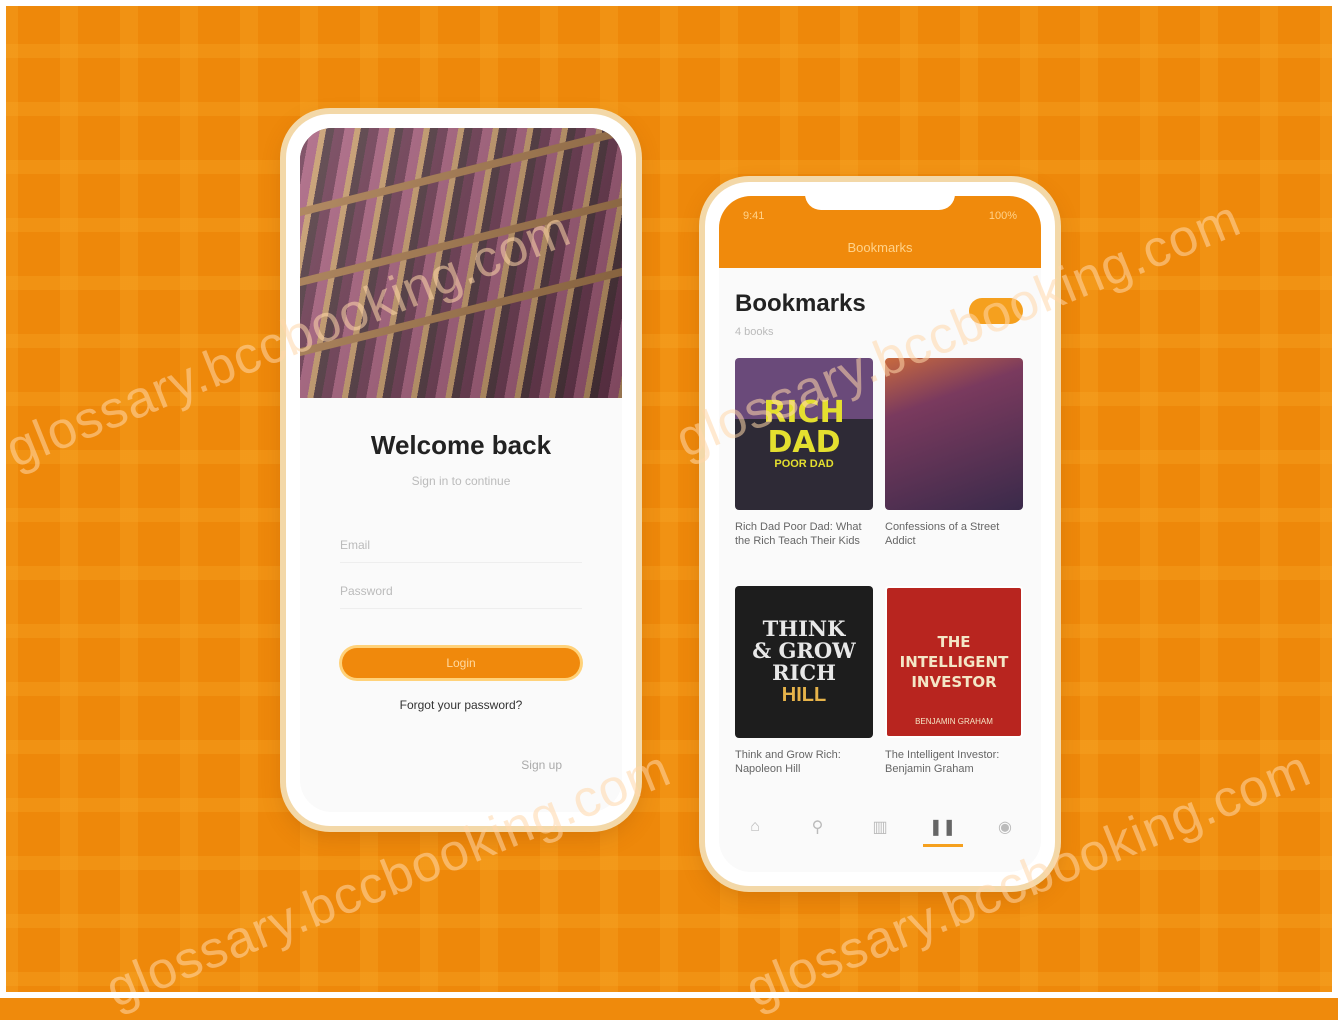 The width and height of the screenshot is (1338, 1020). Describe the element at coordinates (804, 464) in the screenshot. I see `cover-text: POOR DAD` at that location.